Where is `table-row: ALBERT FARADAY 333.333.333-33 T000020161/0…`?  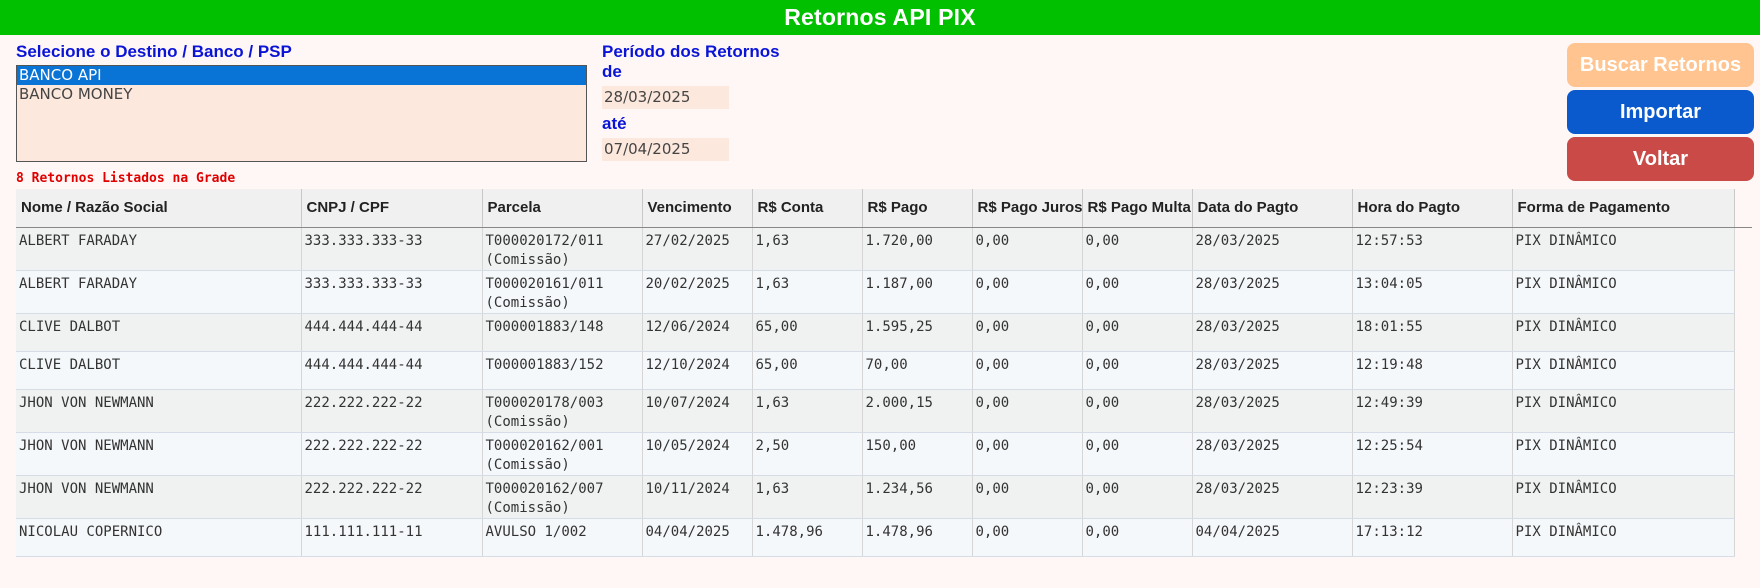
table-row: ALBERT FARADAY 333.333.333-33 T000020161/0… is located at coordinates (884, 292).